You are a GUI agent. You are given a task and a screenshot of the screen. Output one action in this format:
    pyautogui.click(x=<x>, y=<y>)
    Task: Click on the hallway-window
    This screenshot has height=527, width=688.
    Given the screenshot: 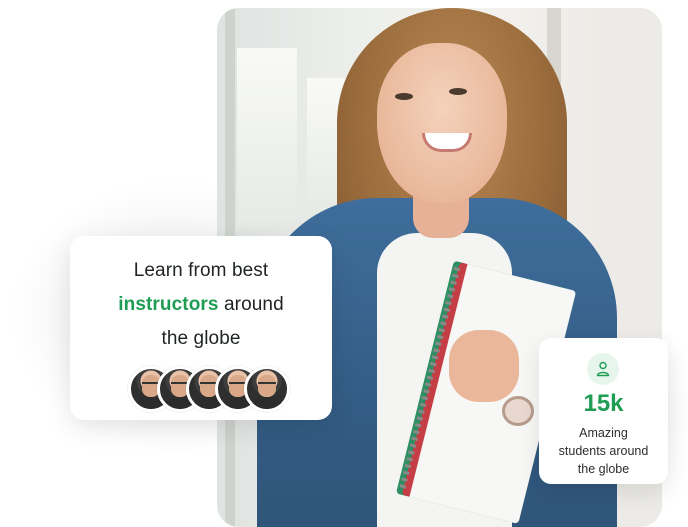 What is the action you would take?
    pyautogui.click(x=267, y=138)
    